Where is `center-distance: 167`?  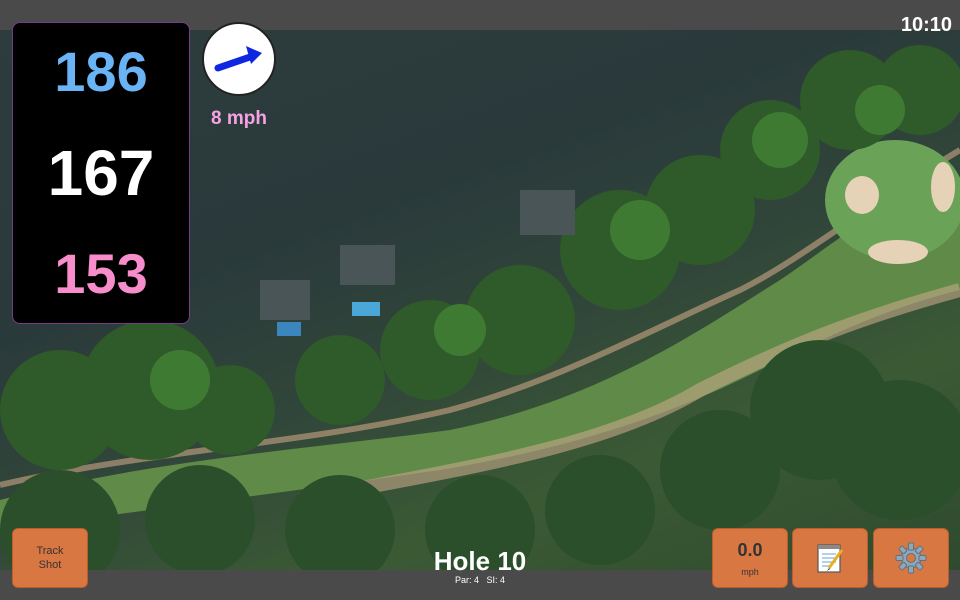
center-distance: 167 is located at coordinates (101, 172).